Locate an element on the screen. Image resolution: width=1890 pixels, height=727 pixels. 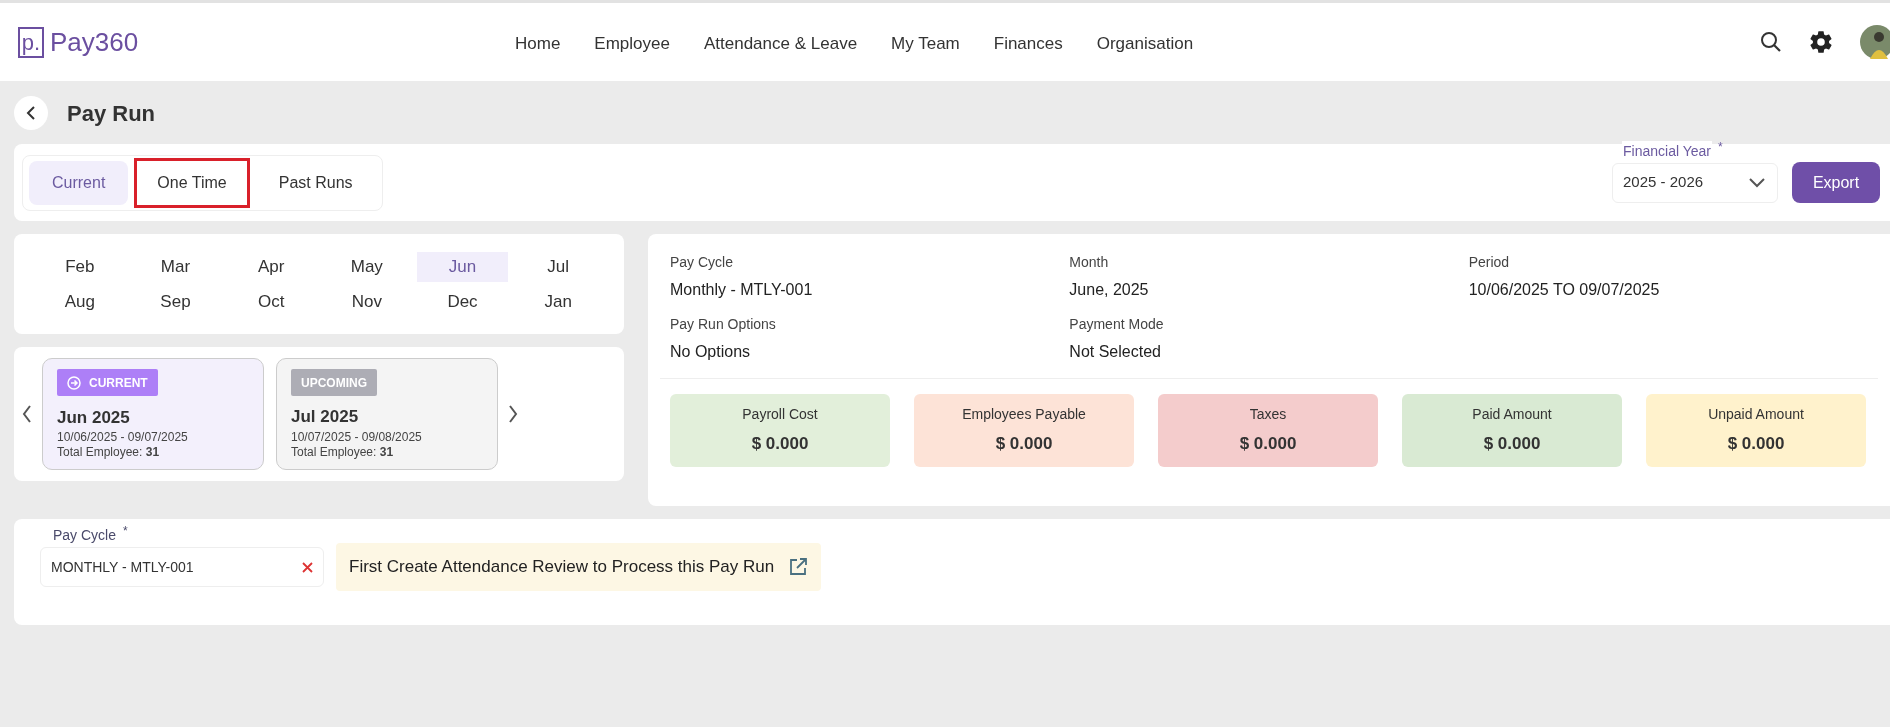
pay-cycle-select: MONTHLY - MTLY-001 is located at coordinates (182, 567).